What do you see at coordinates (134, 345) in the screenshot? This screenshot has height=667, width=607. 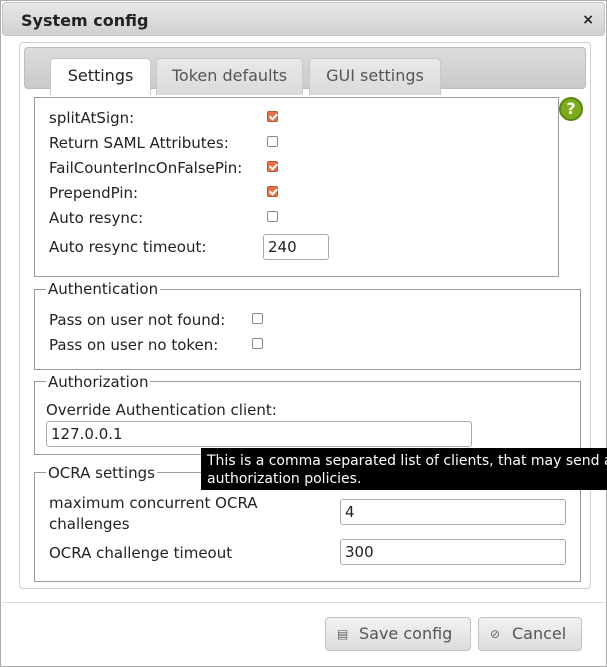 I see `pass-no-token-label: Pass on user no token:` at bounding box center [134, 345].